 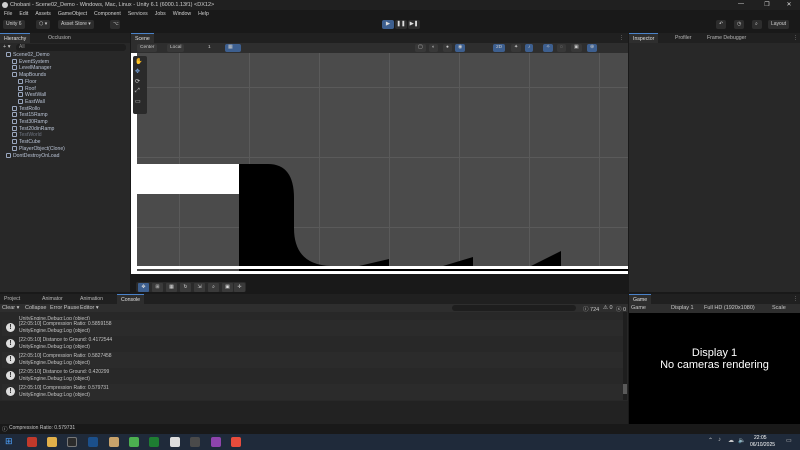 I want to click on scene-more-icon: ⋮, so click(x=621, y=38).